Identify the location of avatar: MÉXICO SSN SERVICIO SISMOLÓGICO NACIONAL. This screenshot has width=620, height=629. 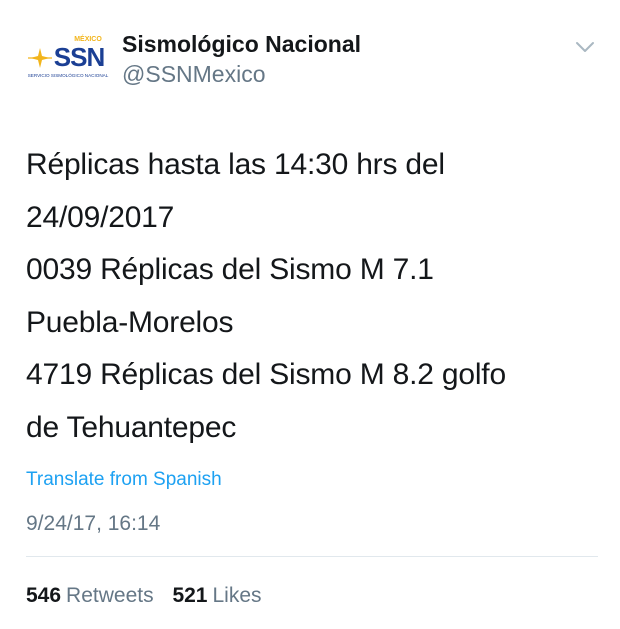
(68, 59).